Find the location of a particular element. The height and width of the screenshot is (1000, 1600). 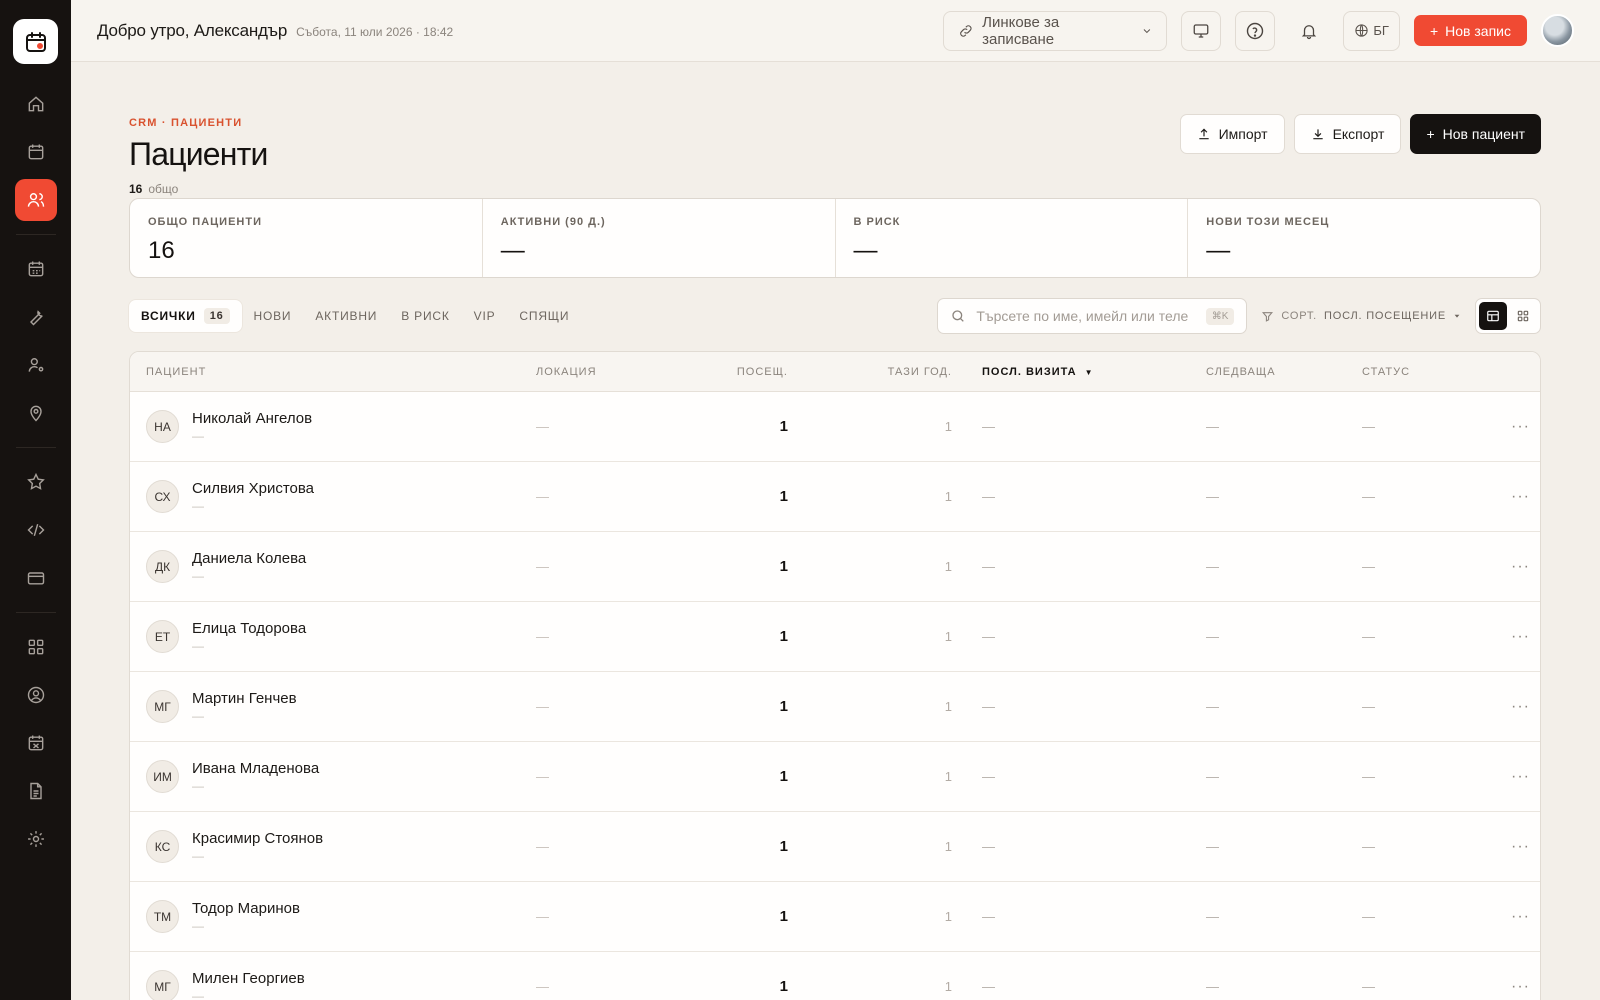

stat-value: — is located at coordinates (865, 250).